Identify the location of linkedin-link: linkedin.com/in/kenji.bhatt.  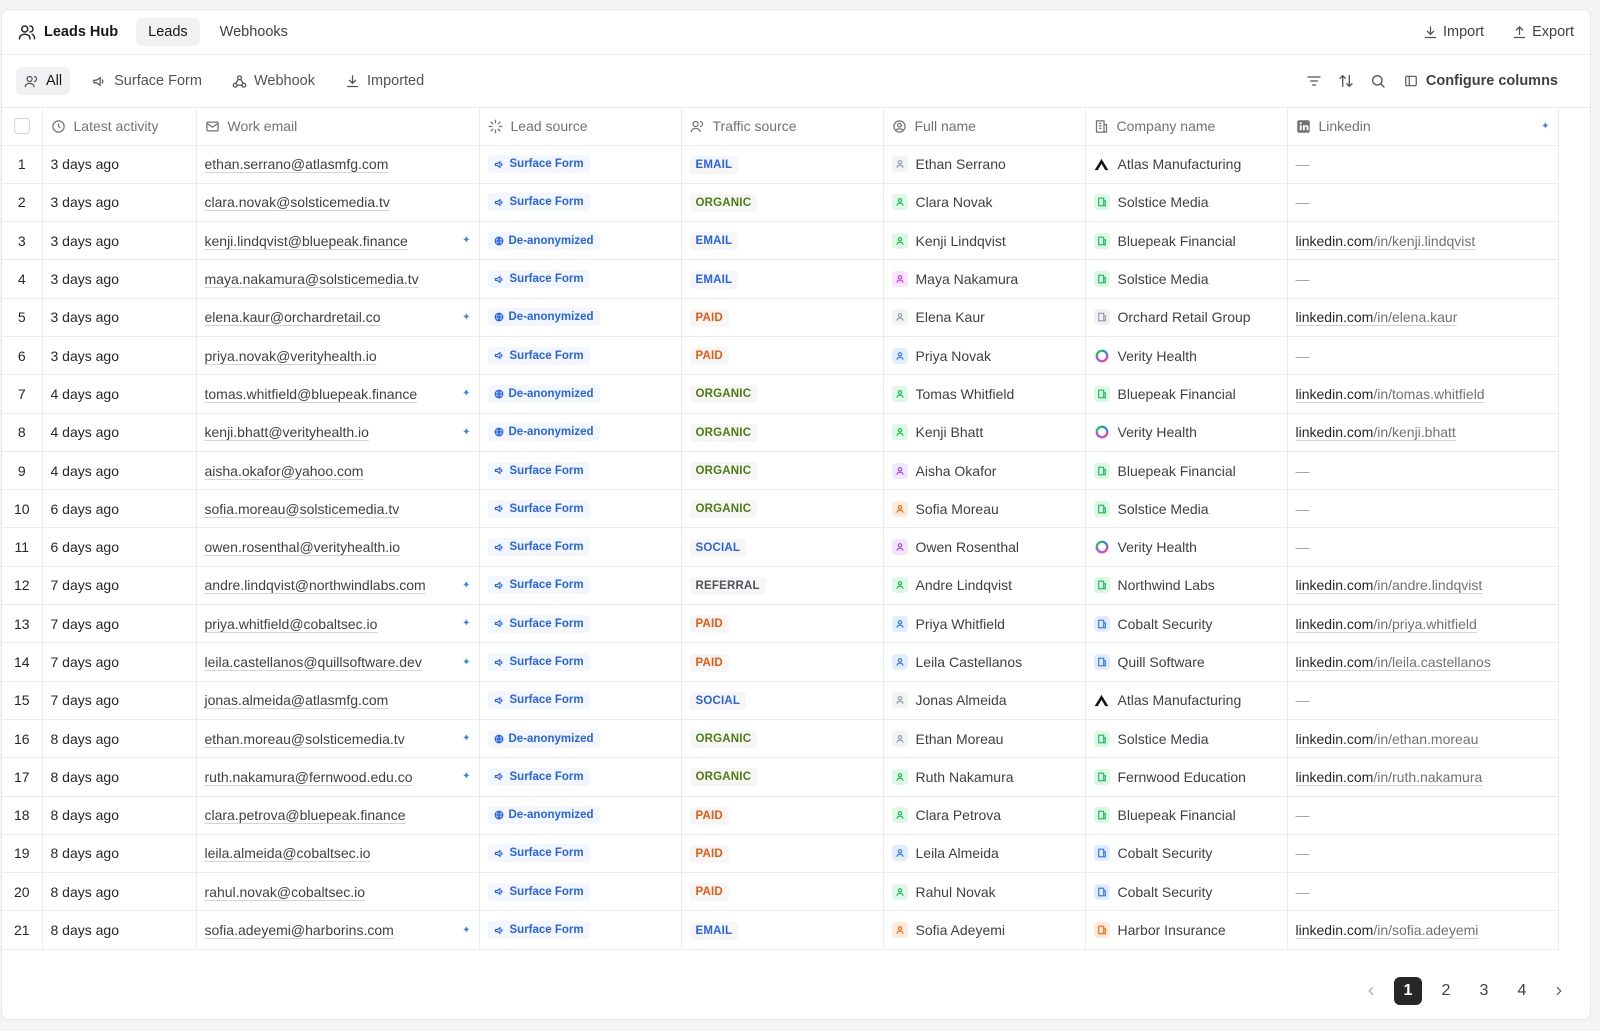
(1376, 432).